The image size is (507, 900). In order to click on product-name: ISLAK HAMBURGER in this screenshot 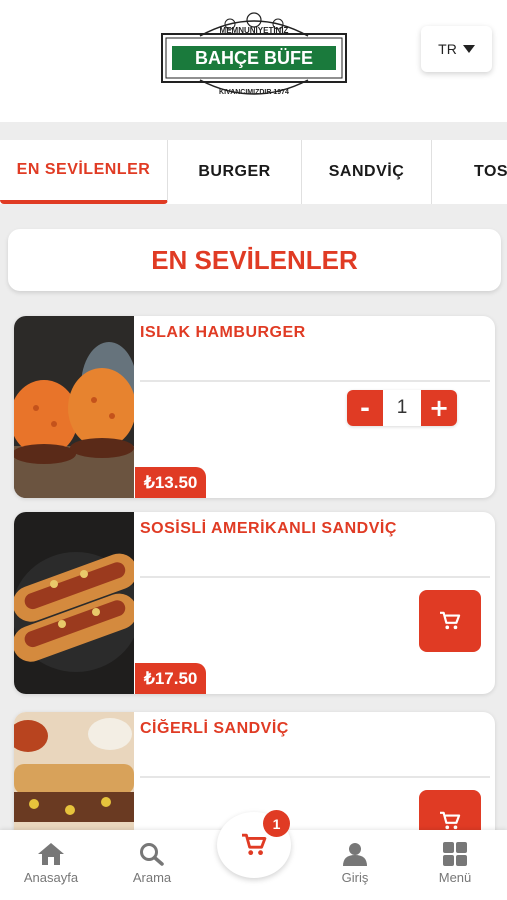, I will do `click(223, 332)`.